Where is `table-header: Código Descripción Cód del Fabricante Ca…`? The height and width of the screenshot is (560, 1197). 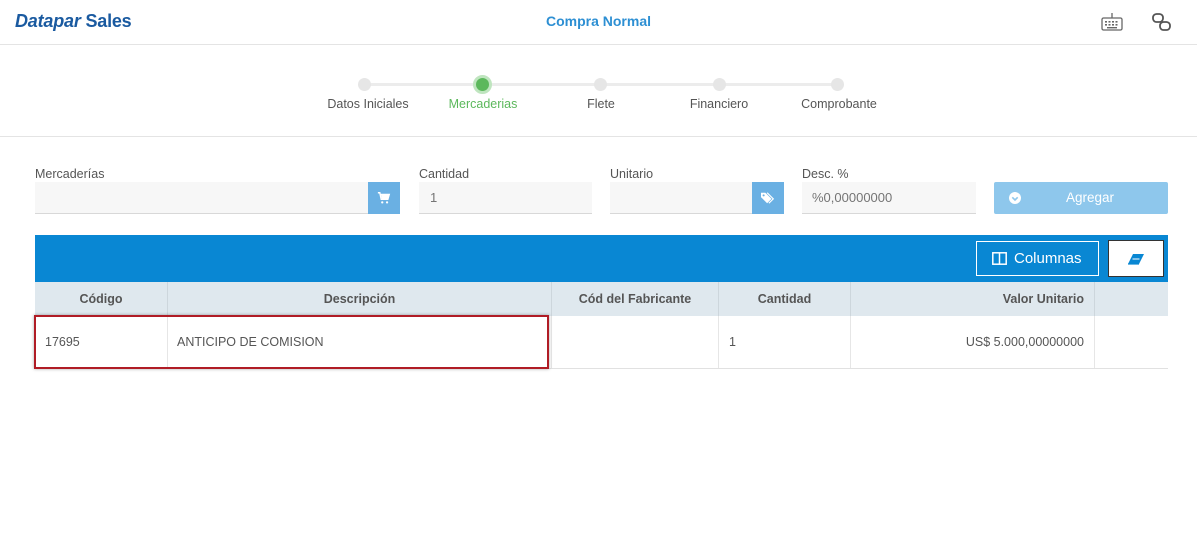
table-header: Código Descripción Cód del Fabricante Ca… is located at coordinates (601, 299).